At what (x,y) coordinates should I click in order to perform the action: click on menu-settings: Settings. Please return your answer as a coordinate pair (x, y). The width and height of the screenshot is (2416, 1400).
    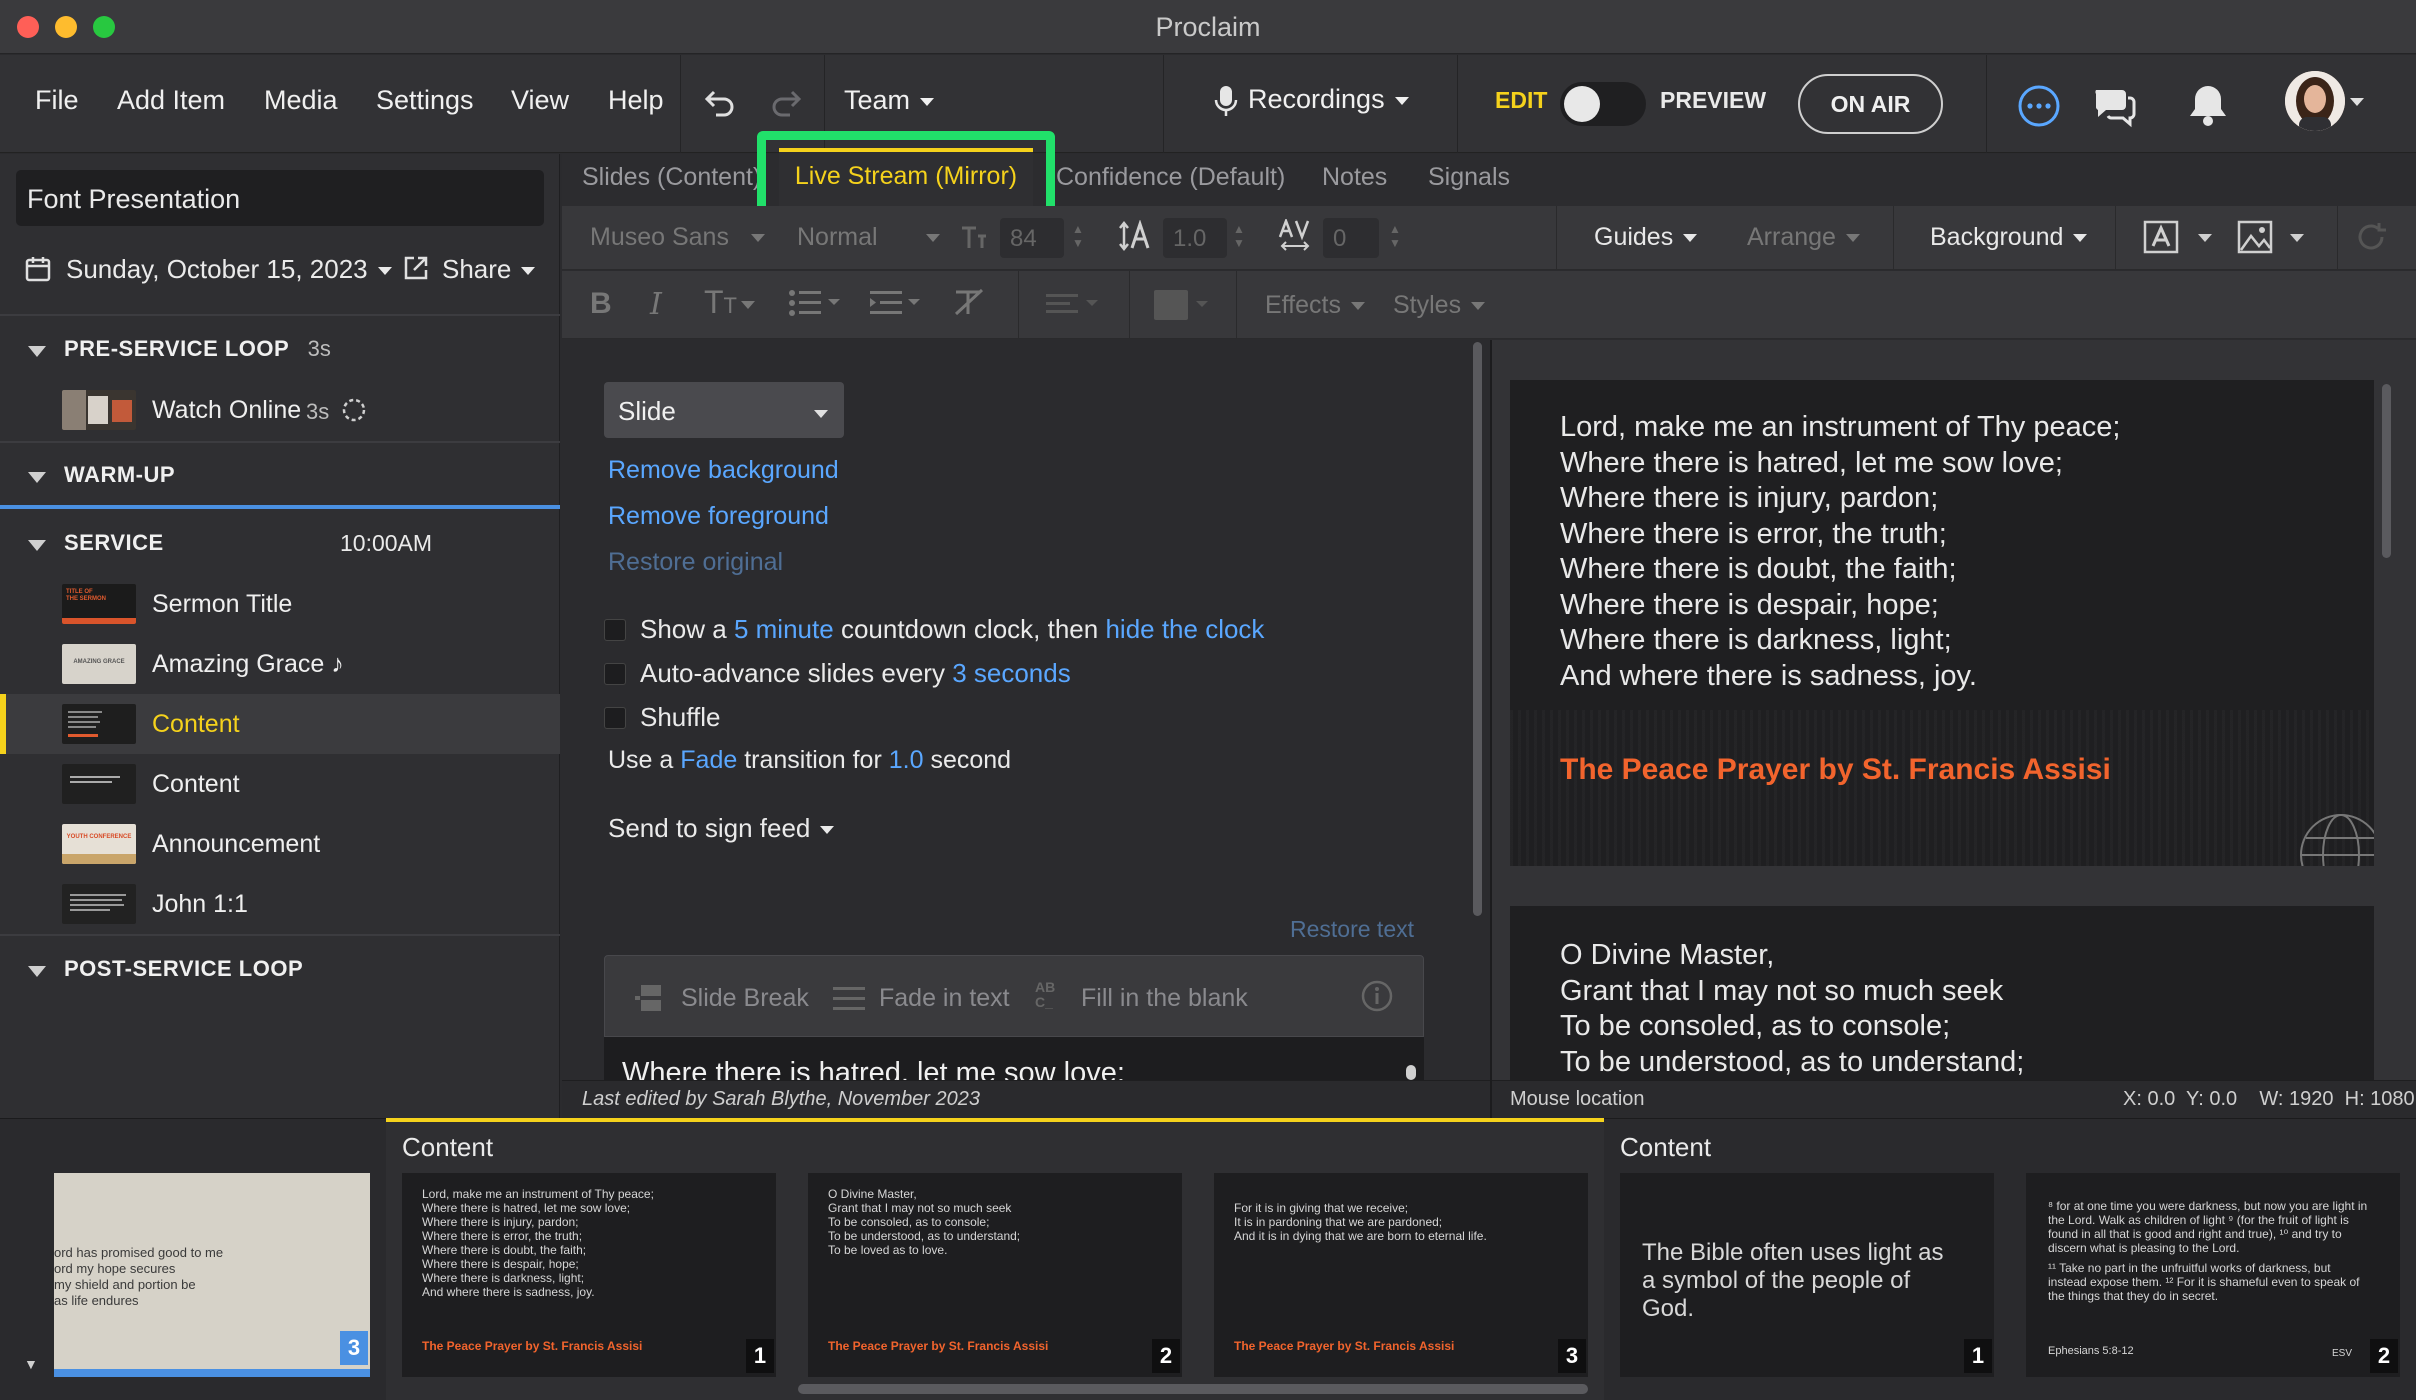
    Looking at the image, I should click on (425, 100).